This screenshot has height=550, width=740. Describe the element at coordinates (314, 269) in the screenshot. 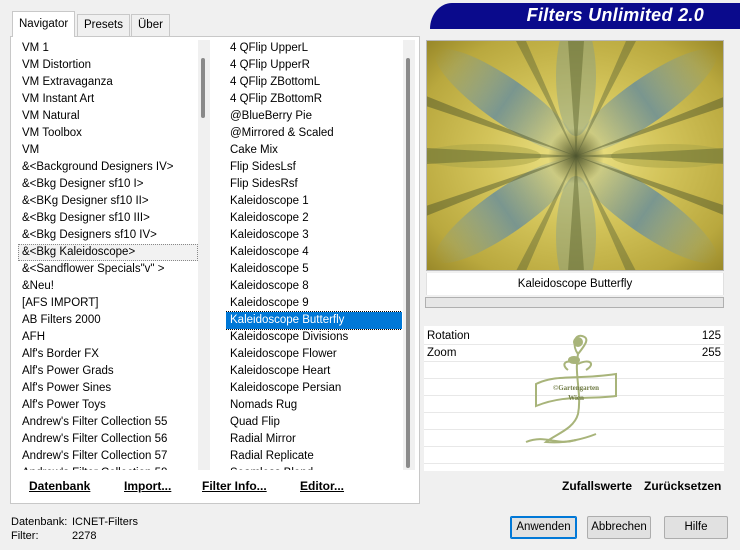

I see `filter-list-item: Kaleidoscope 5` at that location.